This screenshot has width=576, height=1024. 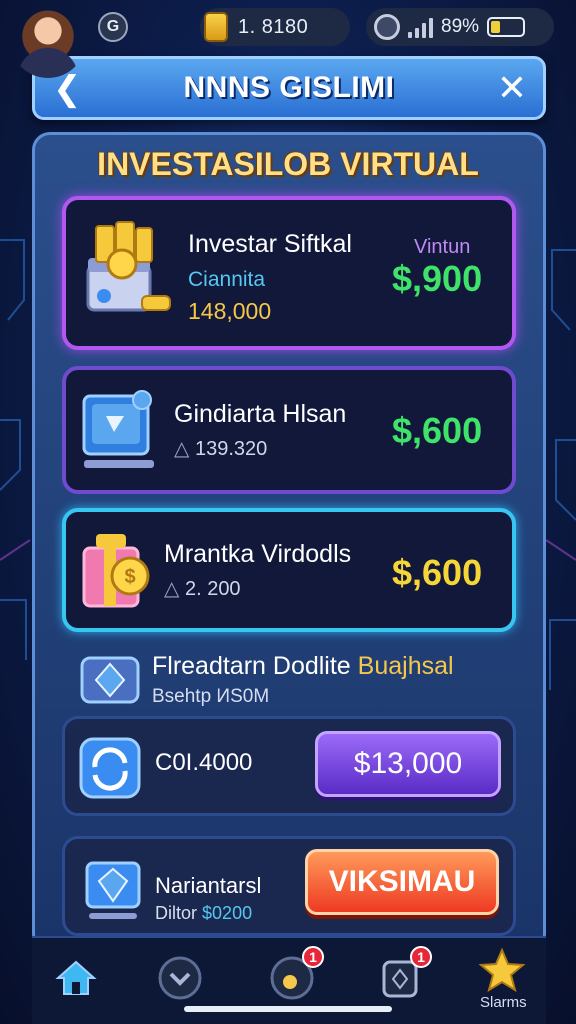 What do you see at coordinates (270, 244) in the screenshot?
I see `card-name: Investar Siftkal` at bounding box center [270, 244].